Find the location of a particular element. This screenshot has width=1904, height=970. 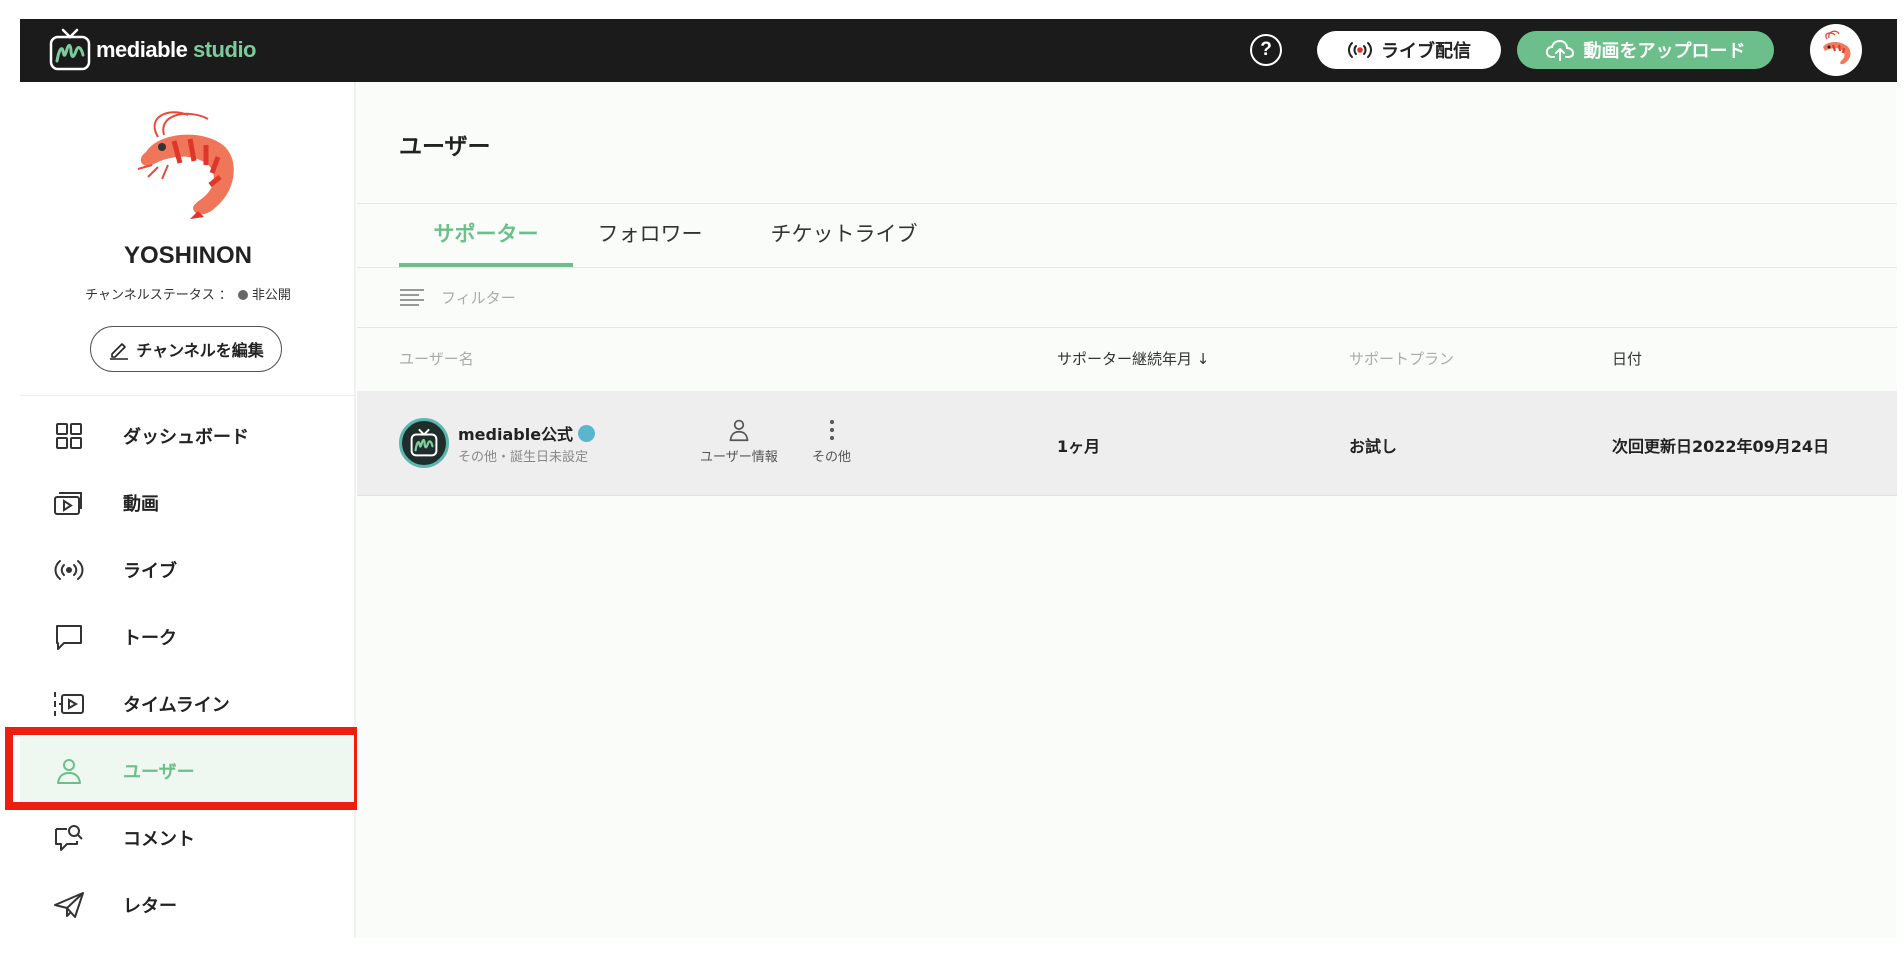

more-options-button: その他 is located at coordinates (831, 441).